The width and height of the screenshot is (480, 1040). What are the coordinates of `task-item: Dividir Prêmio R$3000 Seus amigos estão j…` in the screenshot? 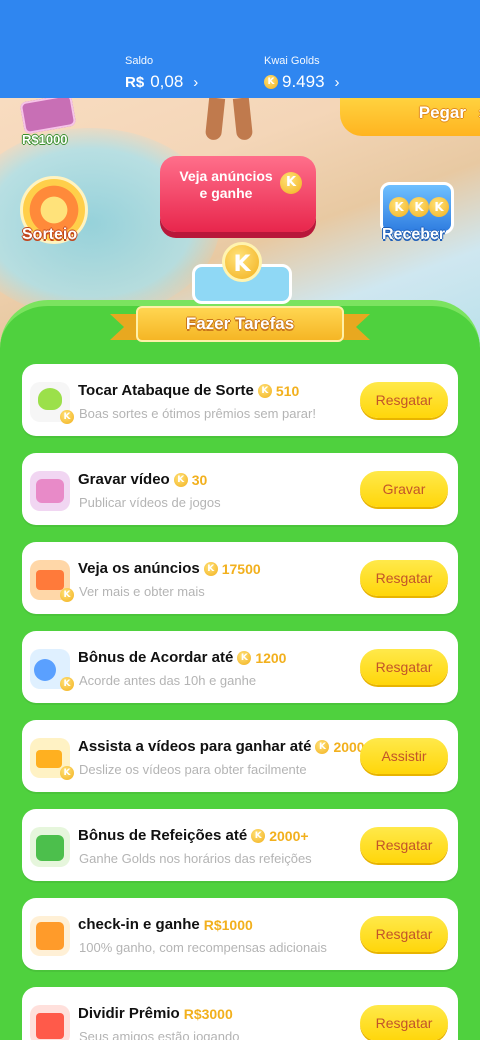 It's located at (240, 1013).